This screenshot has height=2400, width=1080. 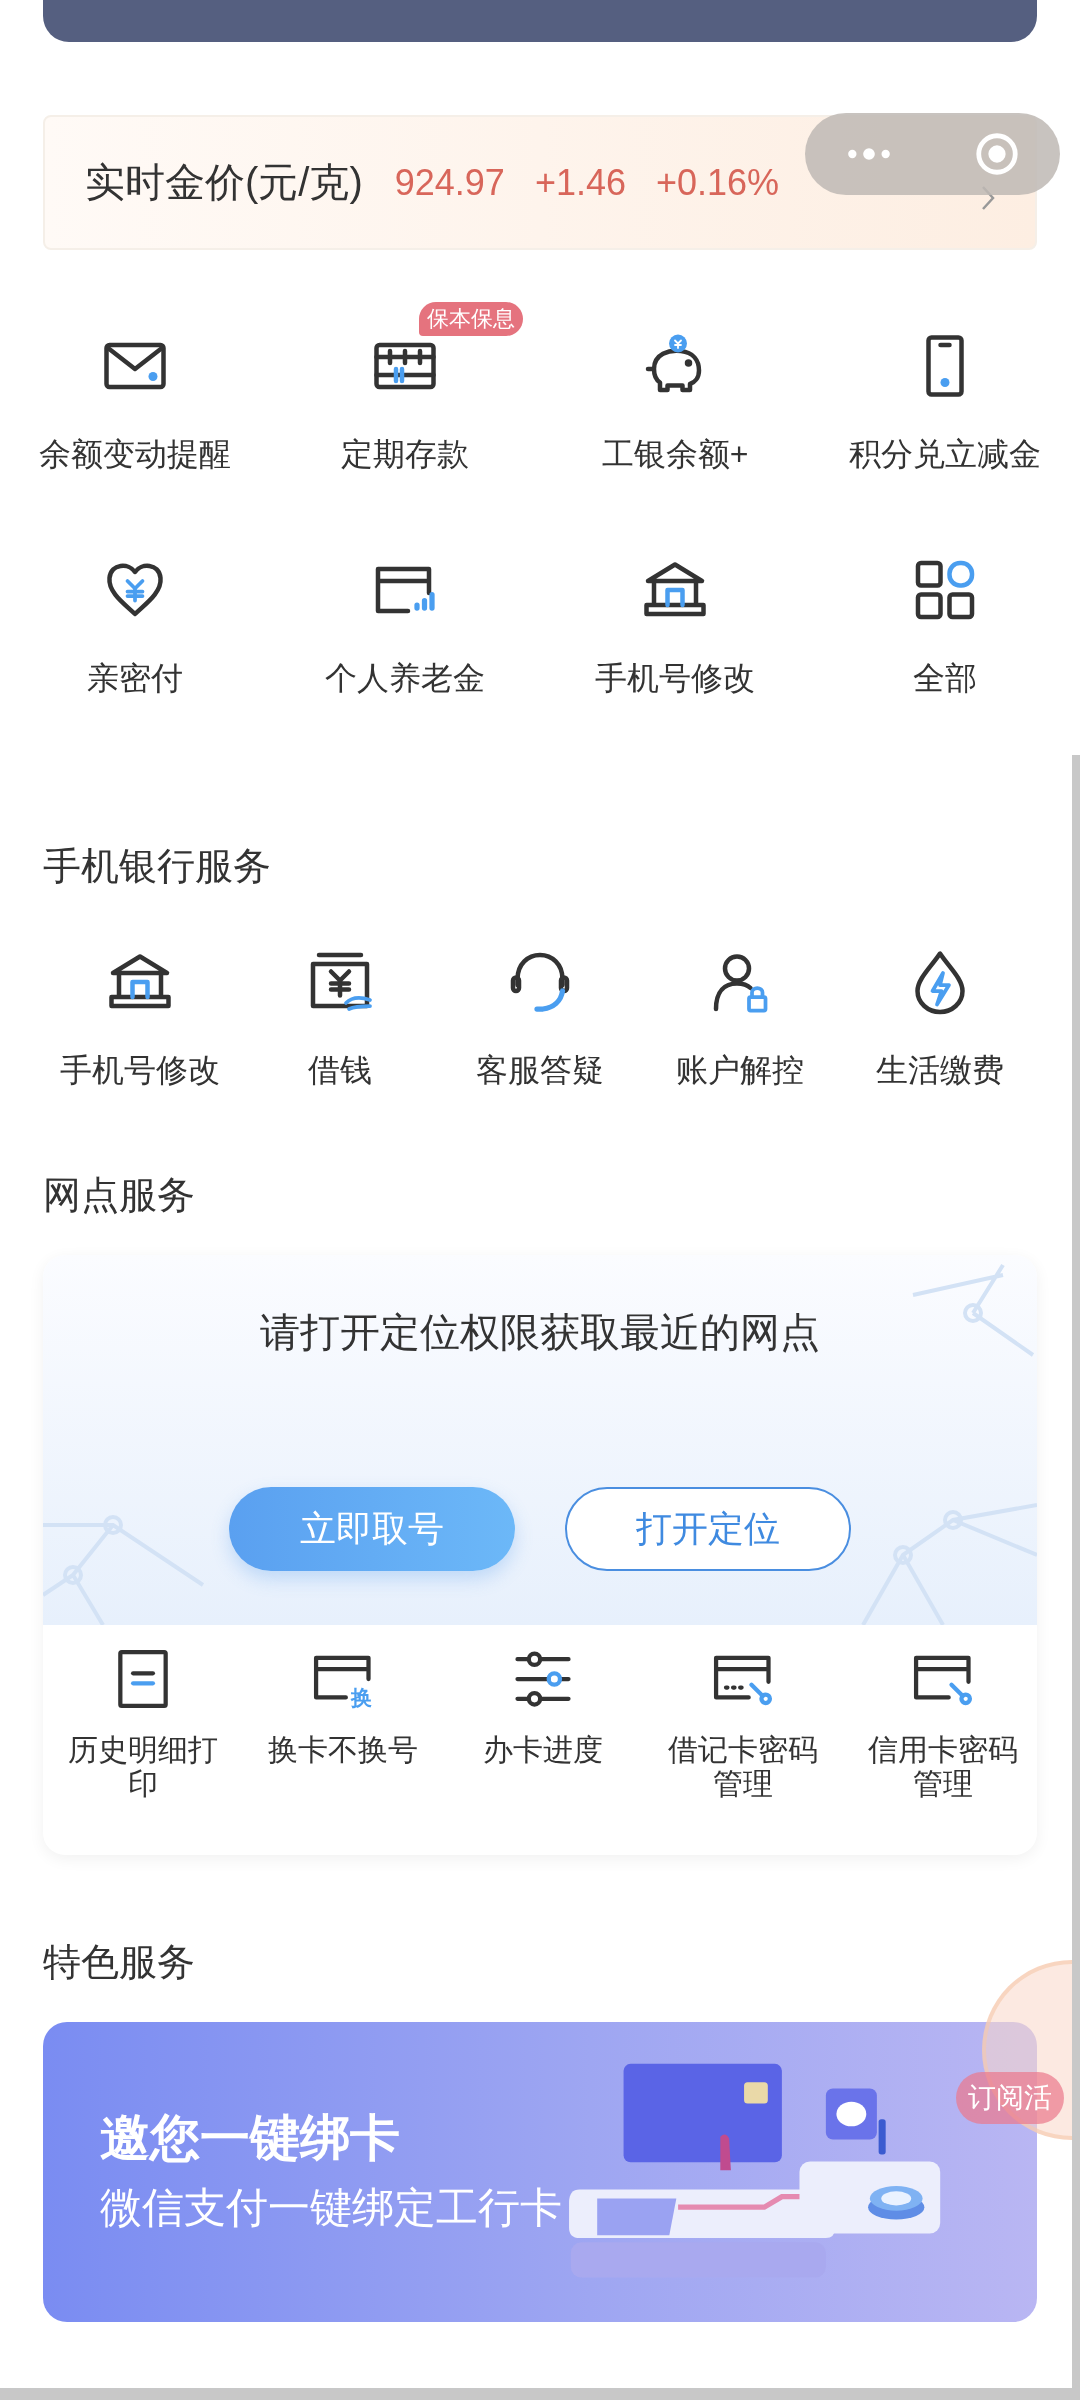 I want to click on section-title: 特色服务, so click(x=119, y=1962).